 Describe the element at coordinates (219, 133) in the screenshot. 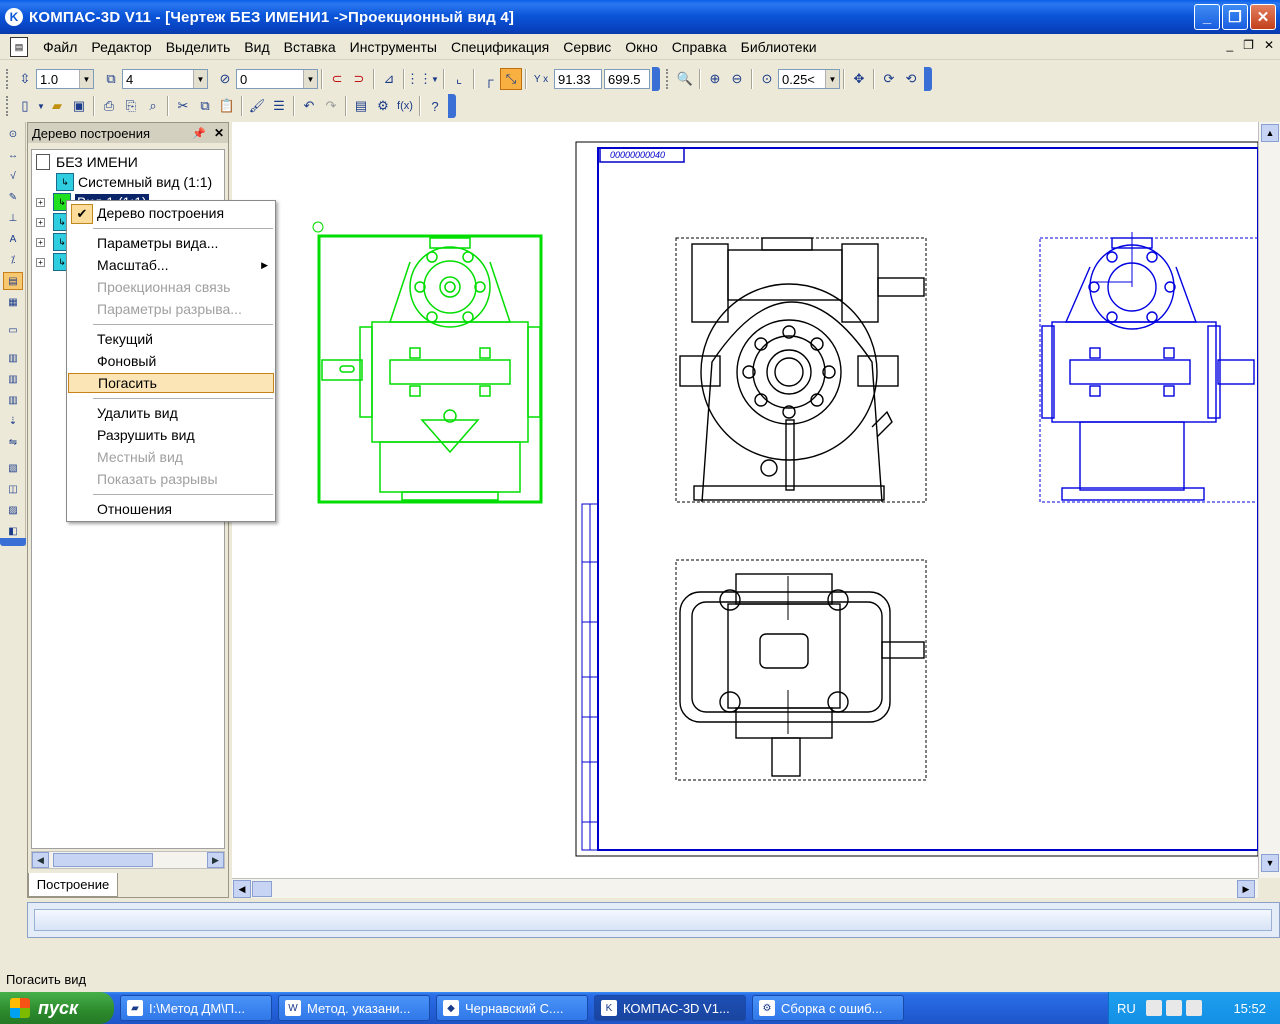

I see `close-icon: ✕` at that location.